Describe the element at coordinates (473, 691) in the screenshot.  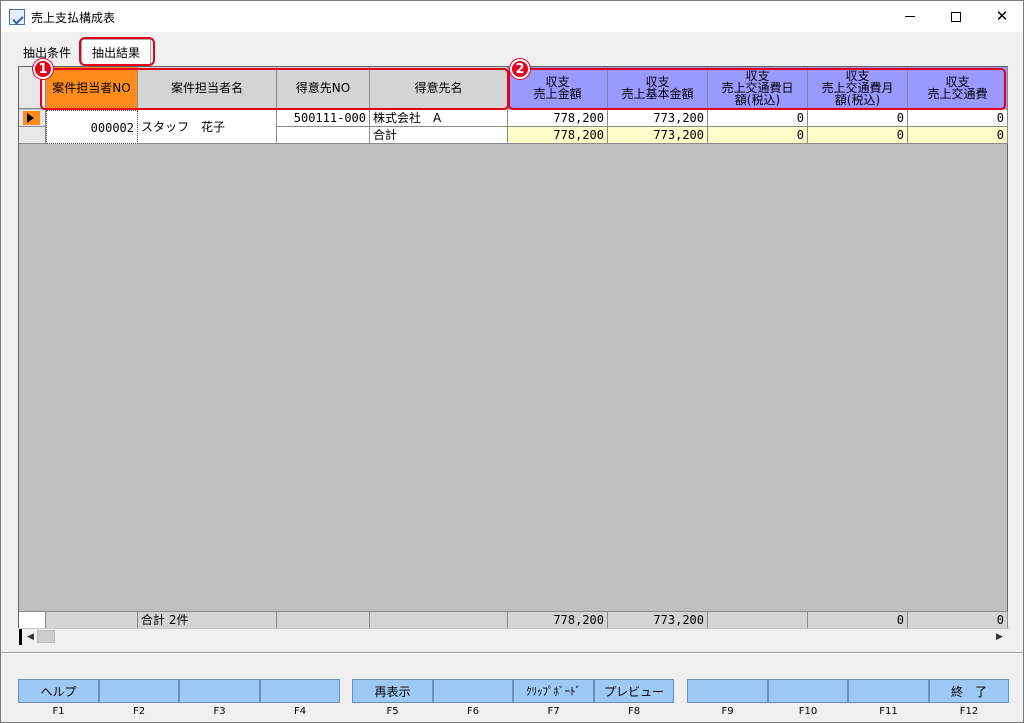
I see `f6-button` at that location.